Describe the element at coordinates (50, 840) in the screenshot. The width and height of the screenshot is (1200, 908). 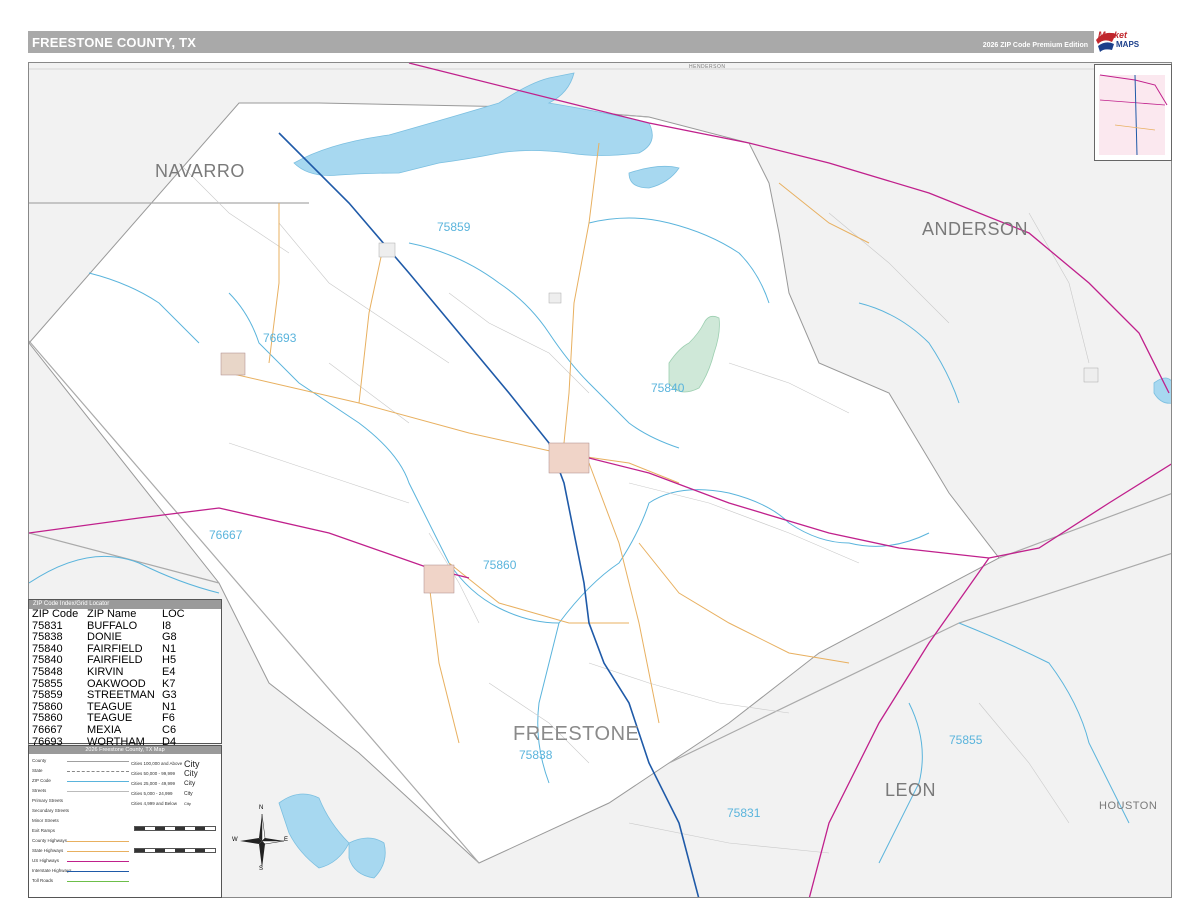
I see `legend-county-hwy: County Highways` at that location.